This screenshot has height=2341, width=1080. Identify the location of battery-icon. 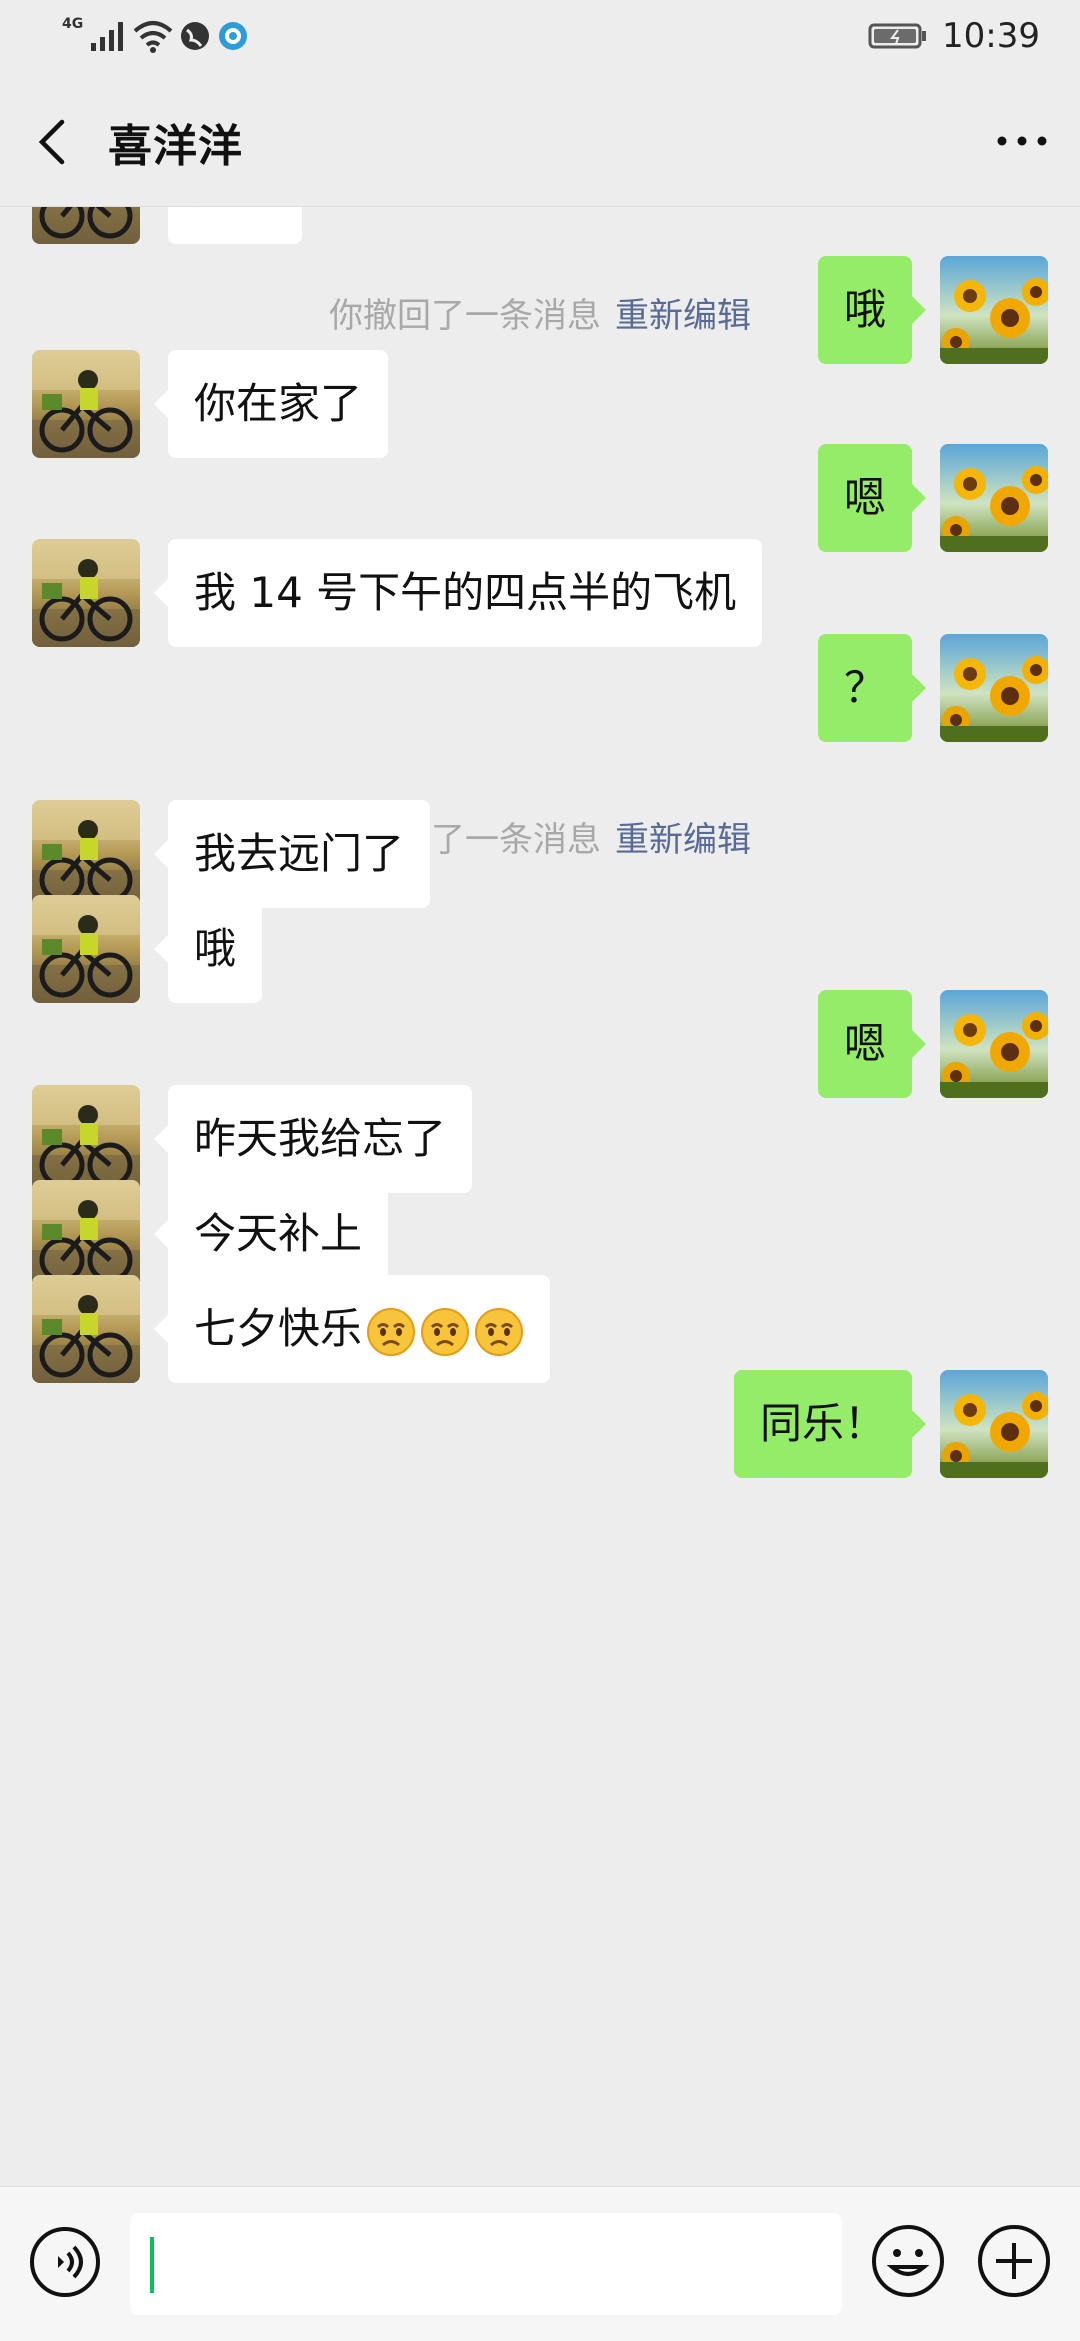
(897, 36).